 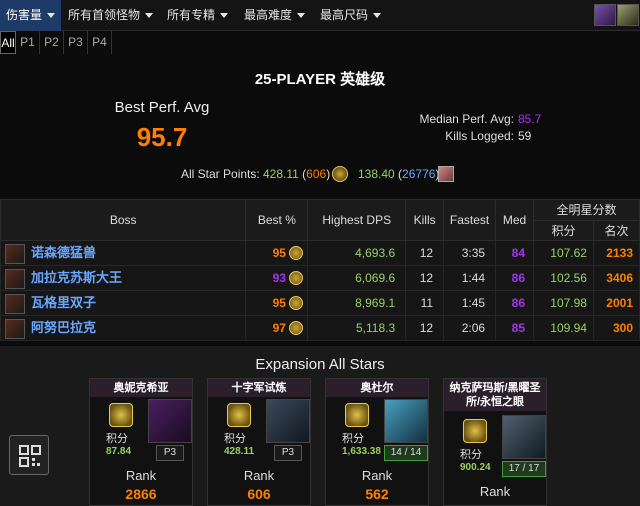 What do you see at coordinates (563, 328) in the screenshot?
I see `points-value: 109.94` at bounding box center [563, 328].